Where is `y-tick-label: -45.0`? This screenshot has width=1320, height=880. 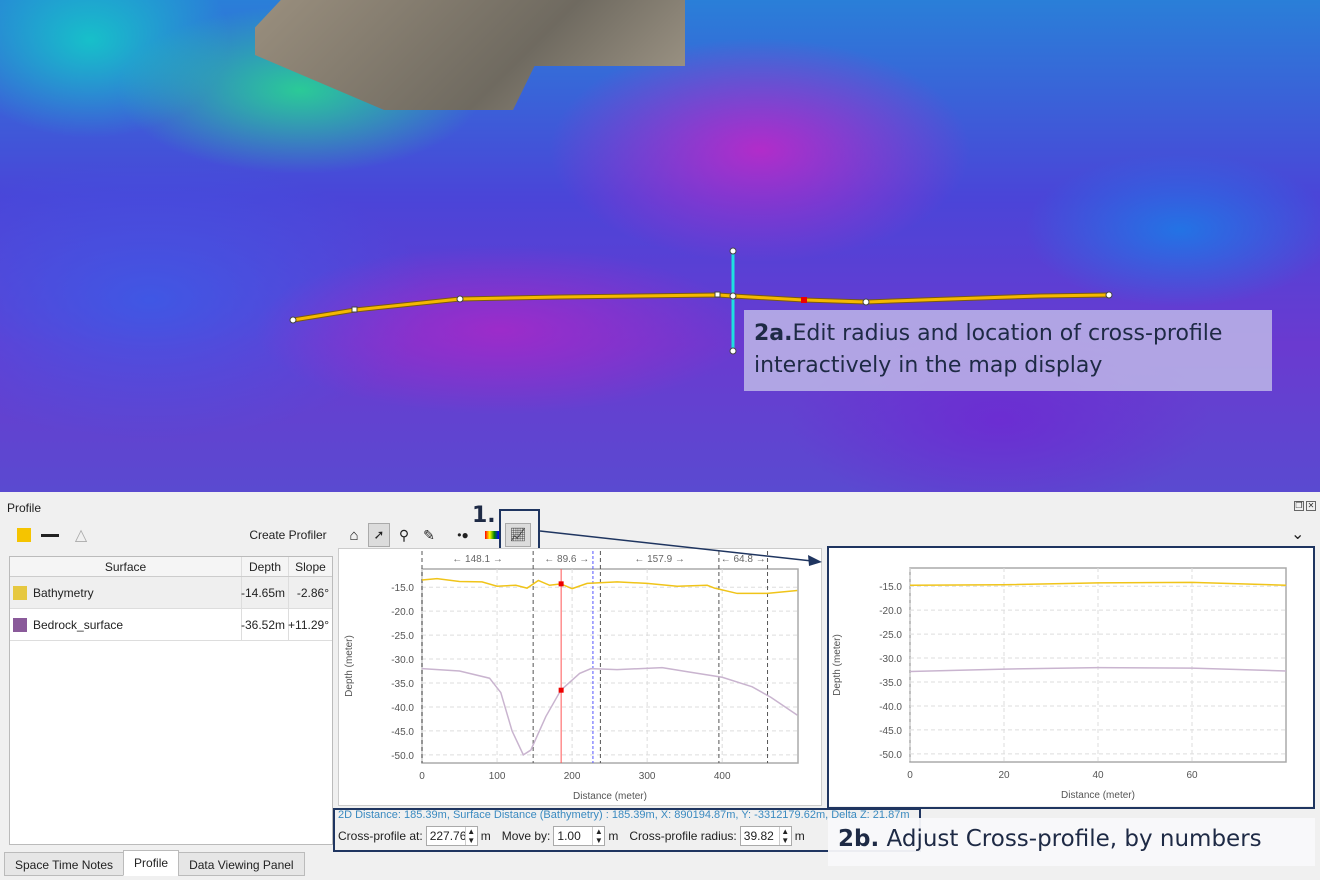 y-tick-label: -45.0 is located at coordinates (402, 732).